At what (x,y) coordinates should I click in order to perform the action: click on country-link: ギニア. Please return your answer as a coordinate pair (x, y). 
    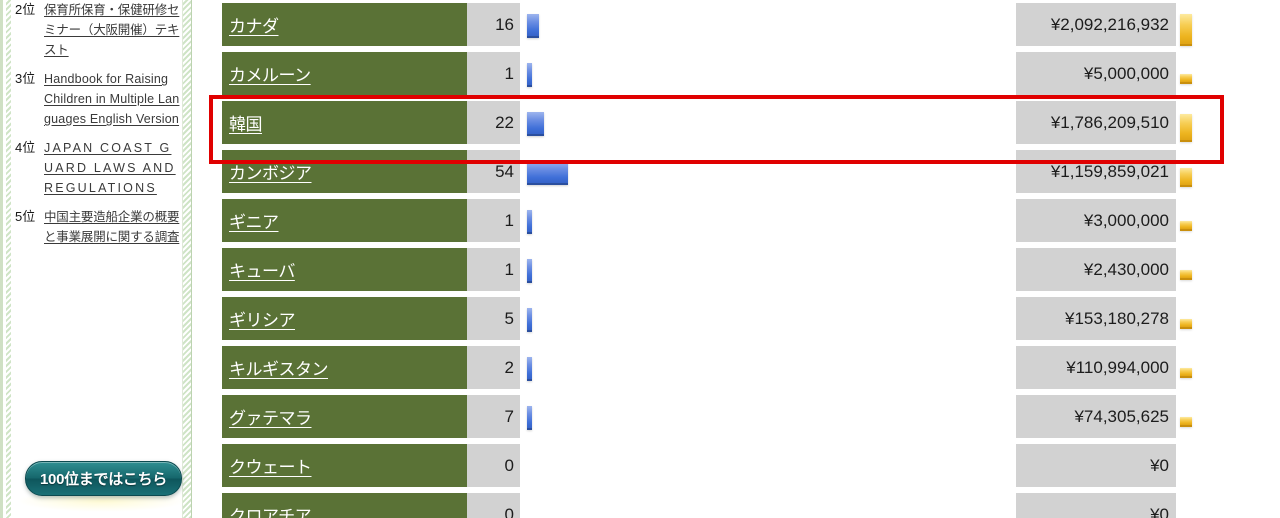
    Looking at the image, I should click on (254, 220).